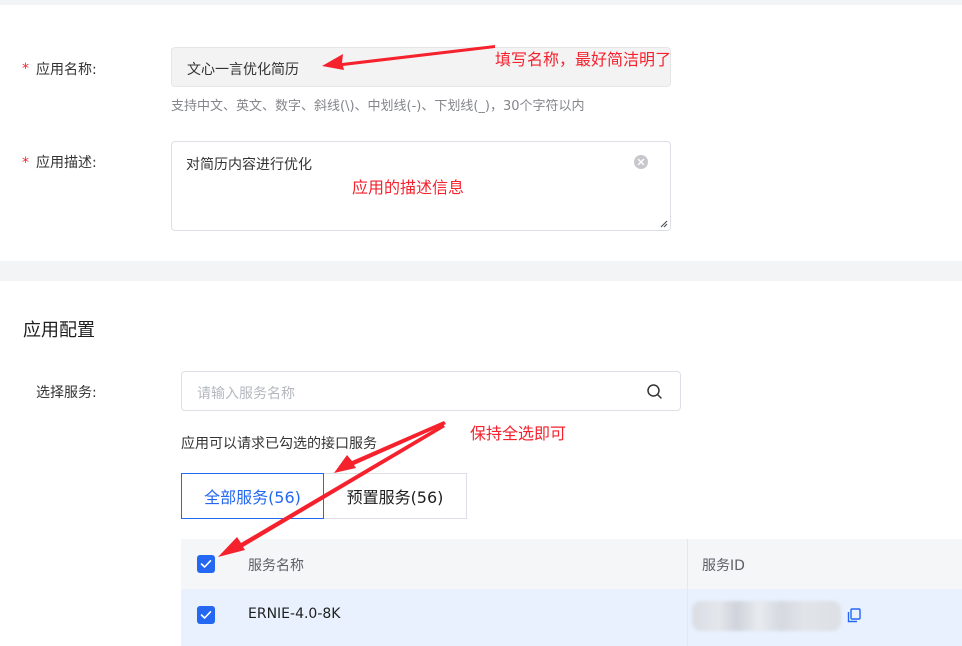  Describe the element at coordinates (252, 496) in the screenshot. I see `tab-all-services: 全部服务(56)` at that location.